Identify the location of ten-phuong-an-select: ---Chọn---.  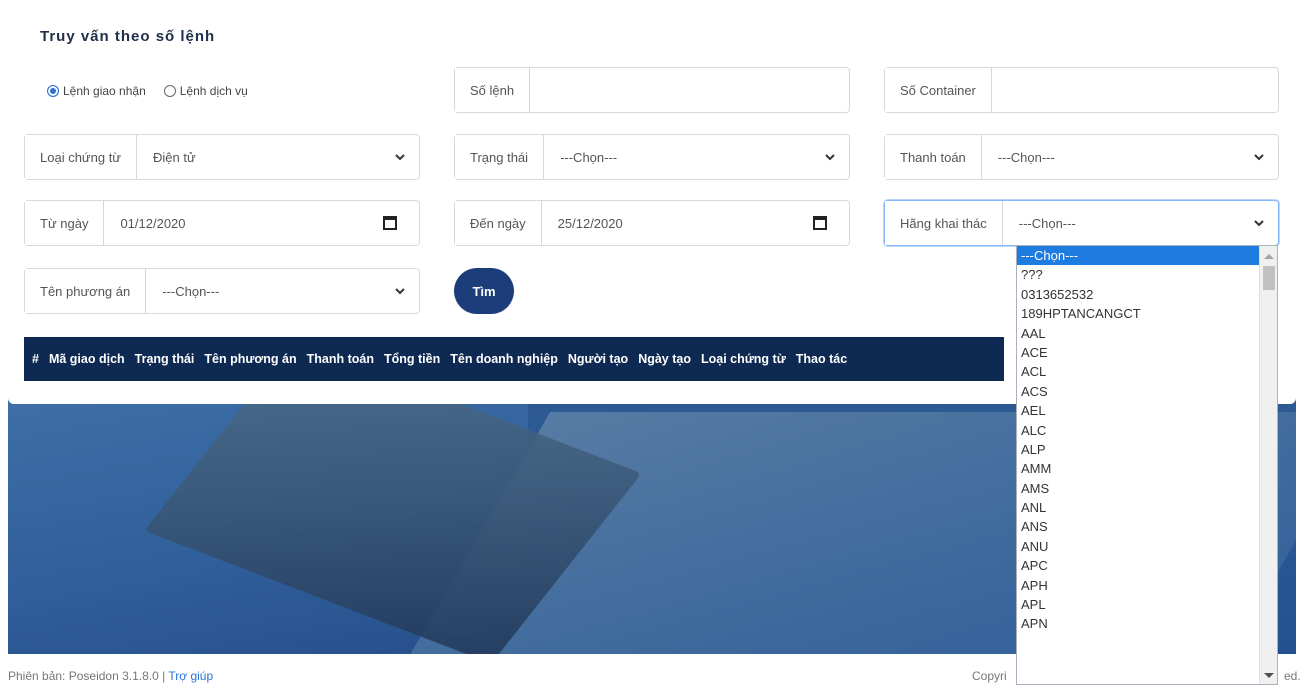
(282, 291).